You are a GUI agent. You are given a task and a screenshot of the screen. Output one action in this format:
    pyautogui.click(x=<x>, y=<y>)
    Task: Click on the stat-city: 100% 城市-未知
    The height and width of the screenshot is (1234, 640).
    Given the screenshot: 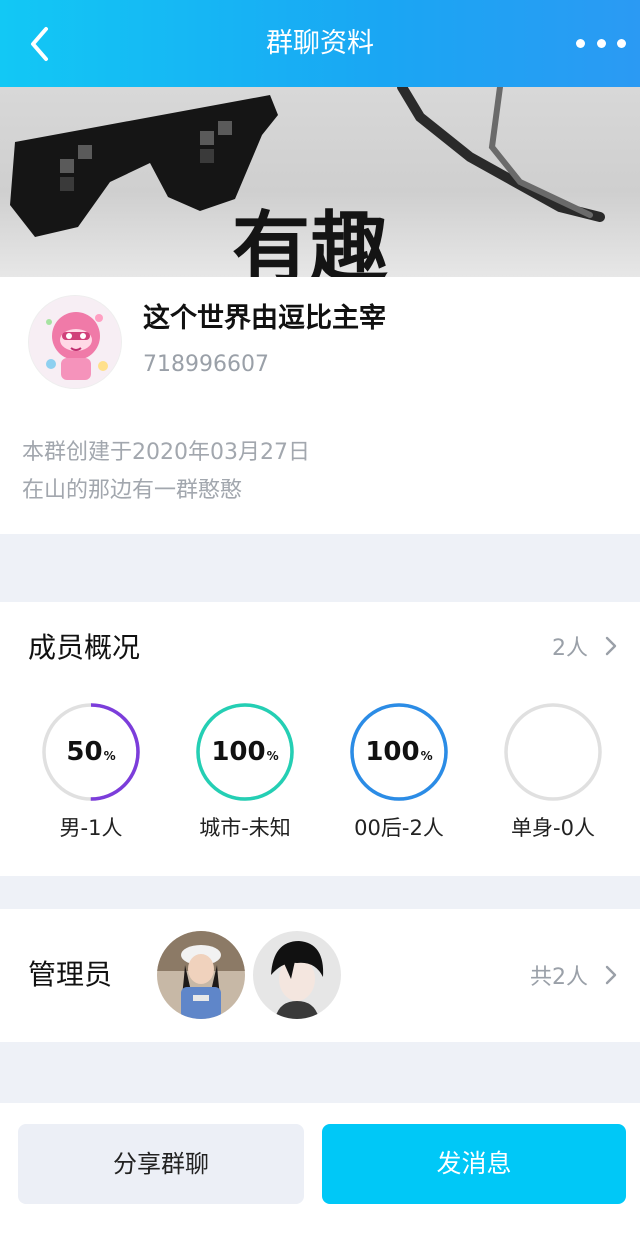 What is the action you would take?
    pyautogui.click(x=245, y=772)
    